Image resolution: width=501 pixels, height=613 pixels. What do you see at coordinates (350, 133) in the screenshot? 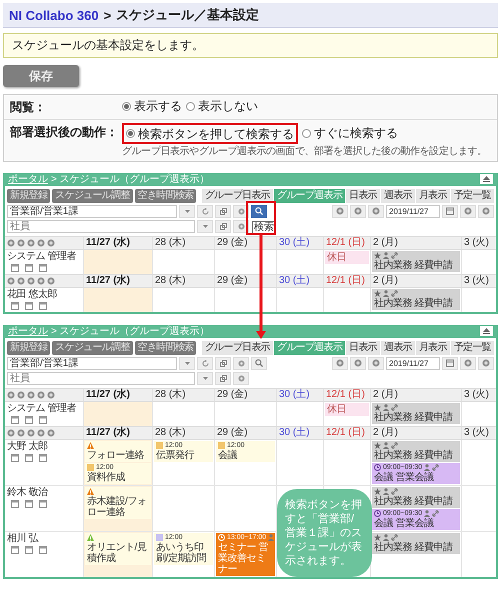
I see `radio-option: すぐに検索する` at bounding box center [350, 133].